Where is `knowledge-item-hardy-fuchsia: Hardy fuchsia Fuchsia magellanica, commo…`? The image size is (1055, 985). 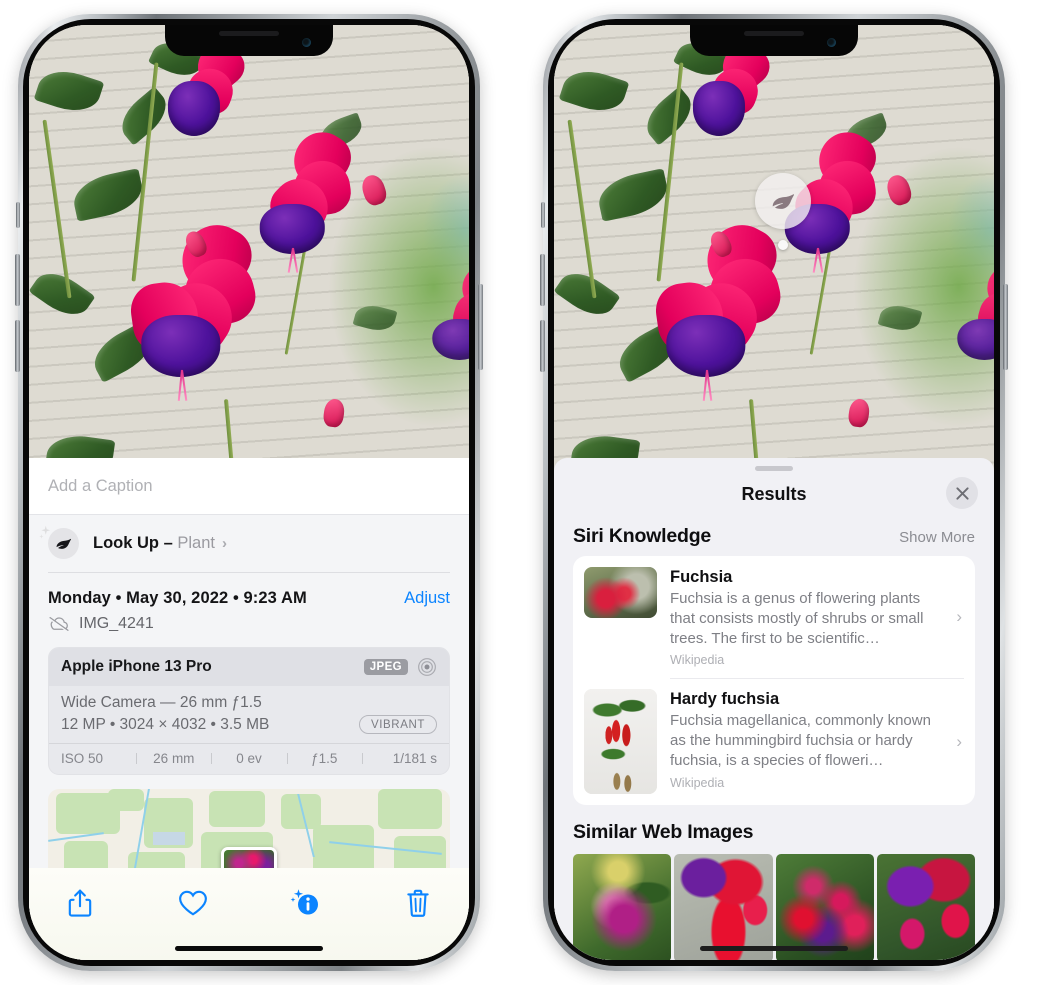 knowledge-item-hardy-fuchsia: Hardy fuchsia Fuchsia magellanica, commo… is located at coordinates (774, 741).